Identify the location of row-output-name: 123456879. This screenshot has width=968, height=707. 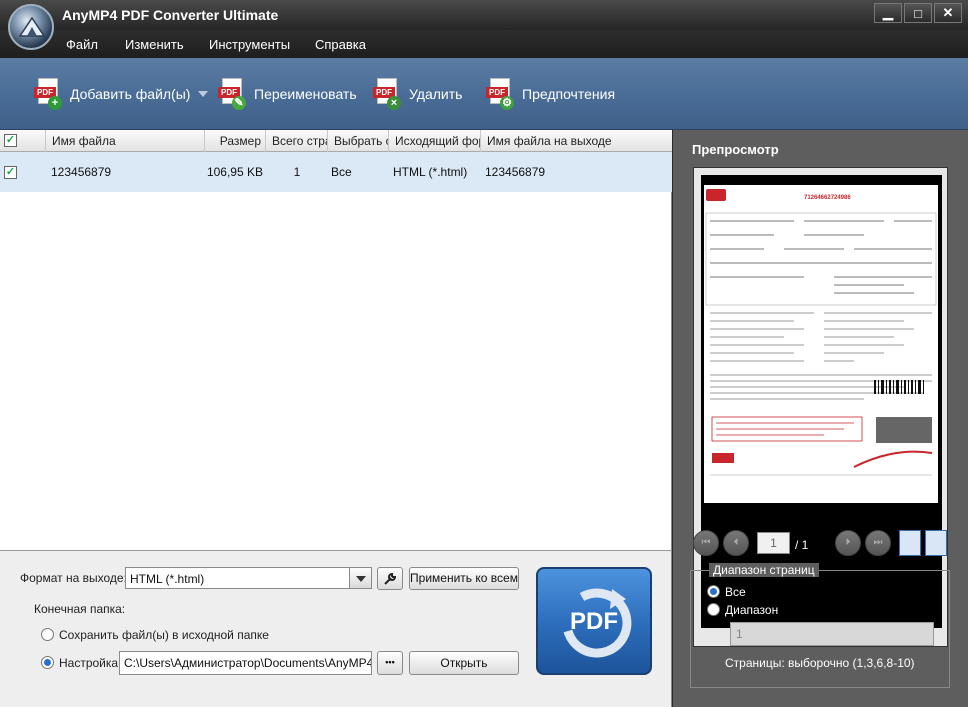
(515, 172).